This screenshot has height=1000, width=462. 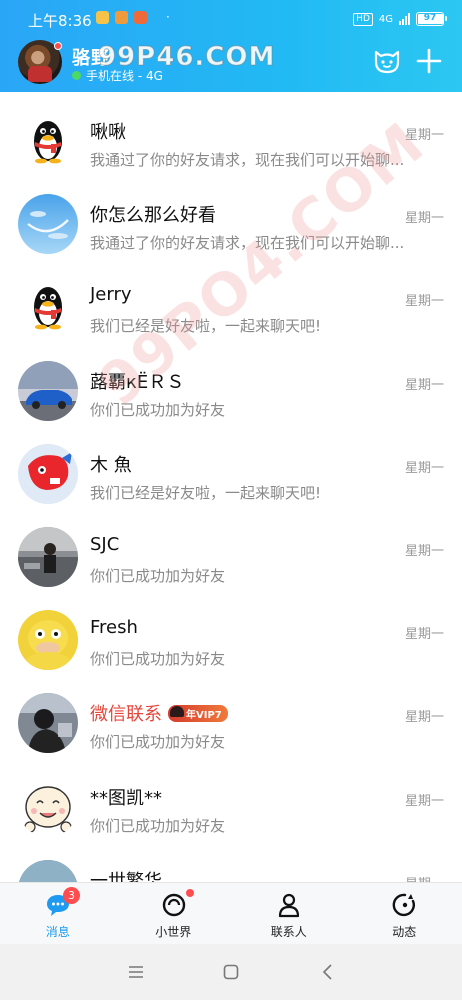 What do you see at coordinates (153, 216) in the screenshot?
I see `contact-name: 你怎么那么好看` at bounding box center [153, 216].